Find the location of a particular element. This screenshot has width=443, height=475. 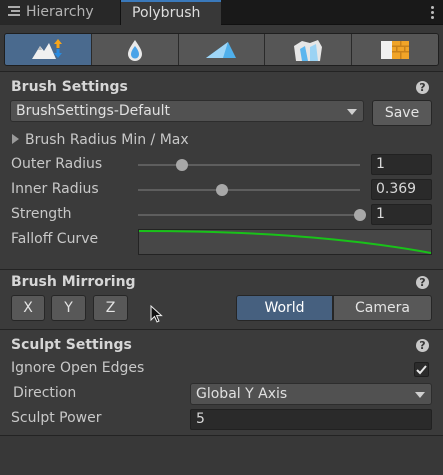

inner-radius-label: Inner Radius is located at coordinates (55, 189).